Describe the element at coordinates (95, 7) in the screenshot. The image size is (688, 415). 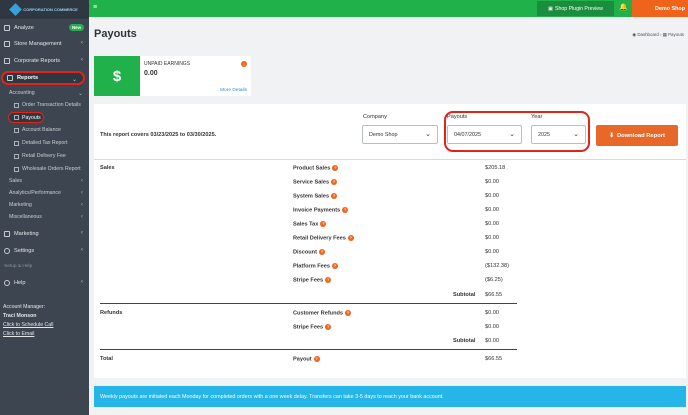
I see `hamburger-menu-icon: ≡` at that location.